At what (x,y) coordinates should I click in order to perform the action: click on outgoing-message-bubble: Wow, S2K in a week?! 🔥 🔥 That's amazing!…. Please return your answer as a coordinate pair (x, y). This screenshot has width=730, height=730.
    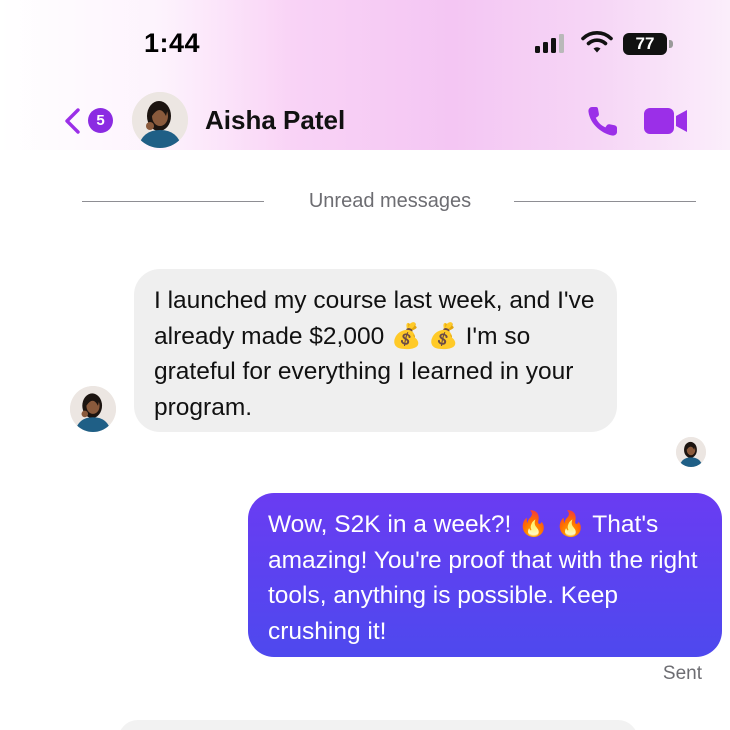
    Looking at the image, I should click on (485, 575).